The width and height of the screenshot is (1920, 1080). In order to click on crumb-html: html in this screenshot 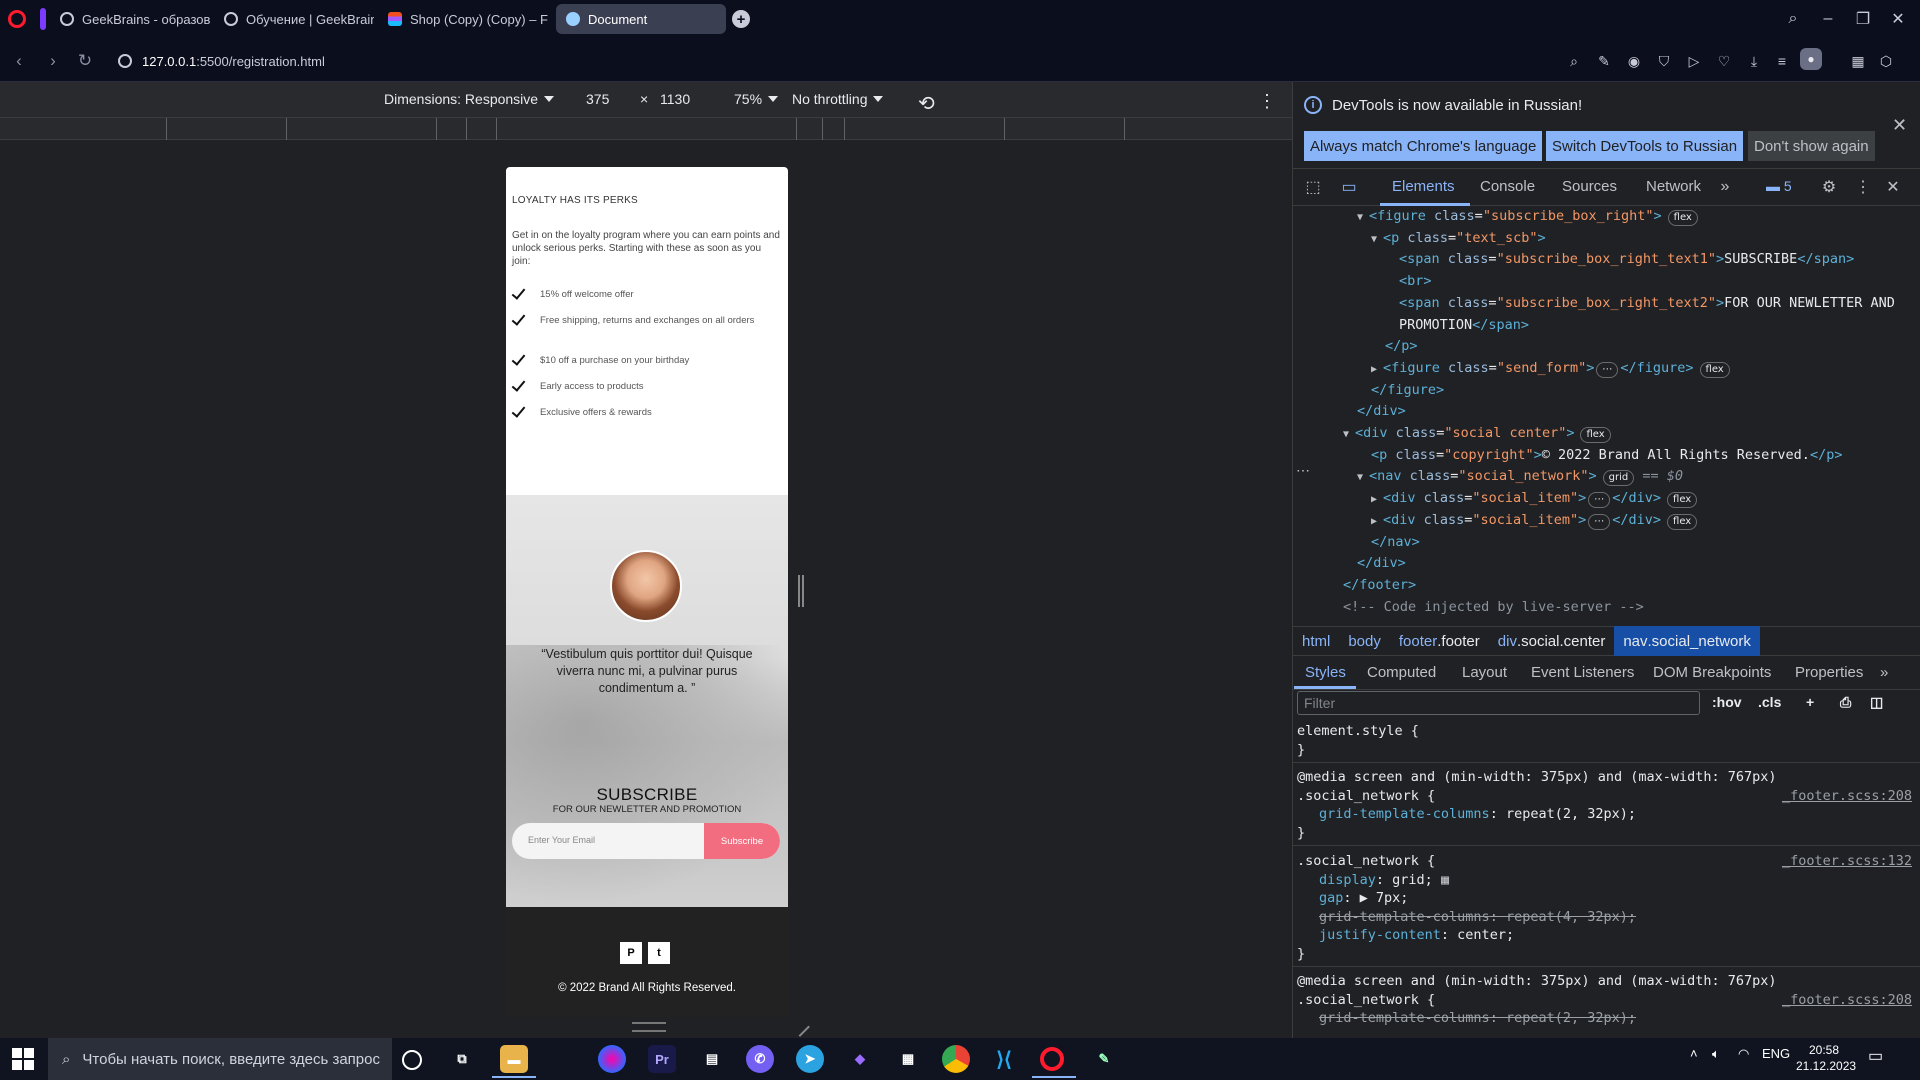, I will do `click(1316, 641)`.